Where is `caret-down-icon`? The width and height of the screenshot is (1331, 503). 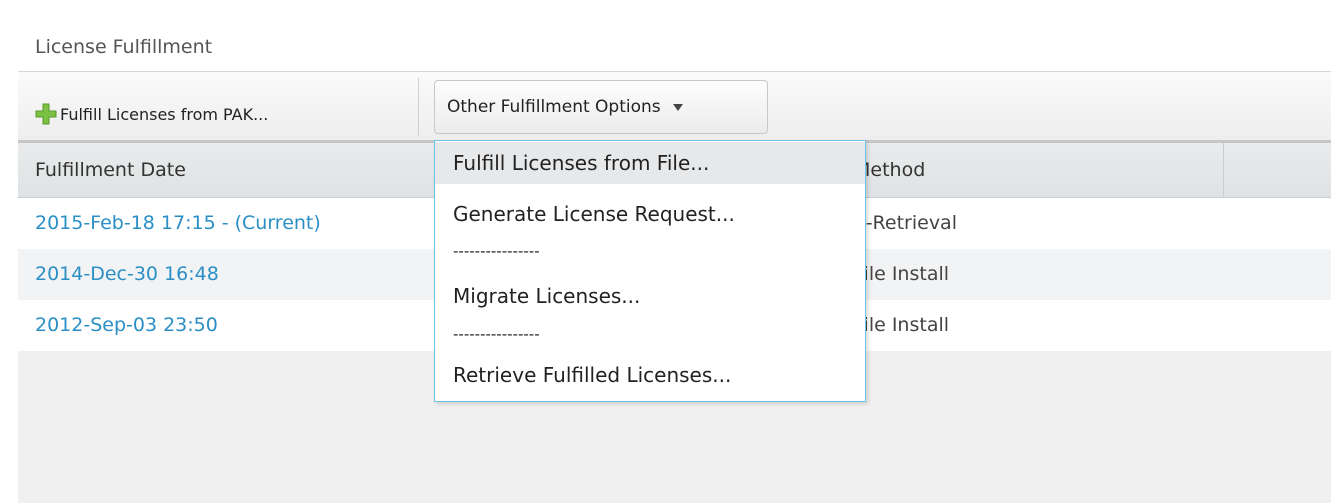 caret-down-icon is located at coordinates (677, 107).